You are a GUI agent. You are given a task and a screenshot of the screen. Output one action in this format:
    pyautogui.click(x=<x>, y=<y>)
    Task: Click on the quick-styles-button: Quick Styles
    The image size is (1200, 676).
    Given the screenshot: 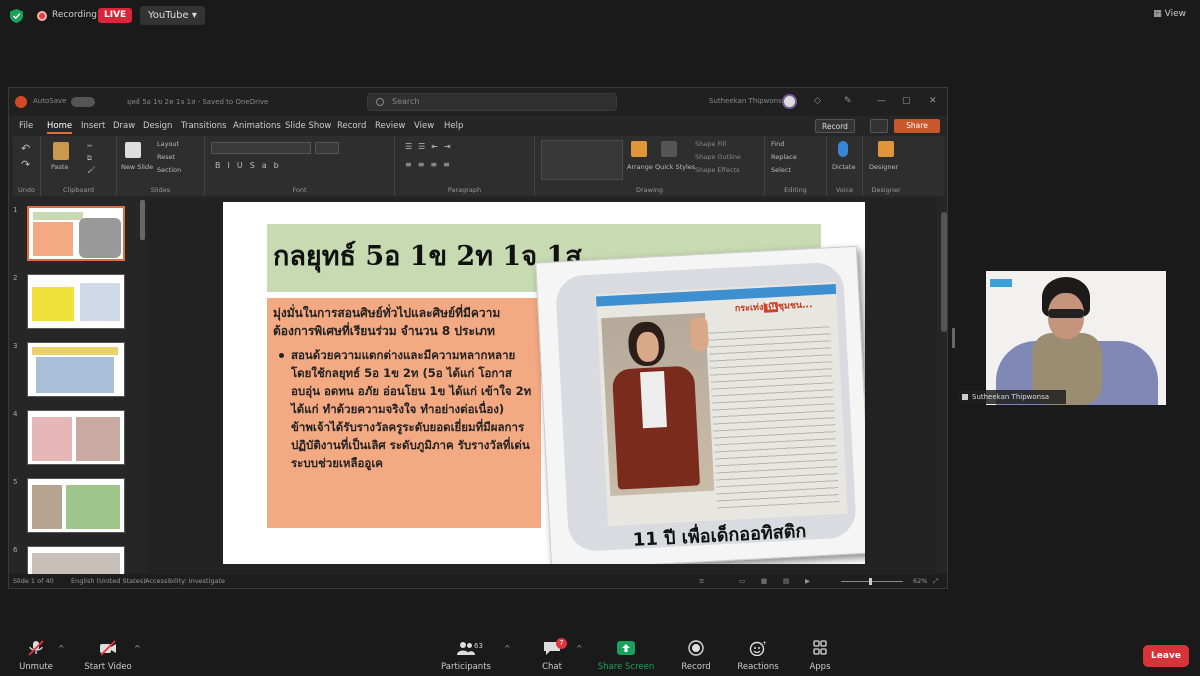 What is the action you would take?
    pyautogui.click(x=675, y=167)
    